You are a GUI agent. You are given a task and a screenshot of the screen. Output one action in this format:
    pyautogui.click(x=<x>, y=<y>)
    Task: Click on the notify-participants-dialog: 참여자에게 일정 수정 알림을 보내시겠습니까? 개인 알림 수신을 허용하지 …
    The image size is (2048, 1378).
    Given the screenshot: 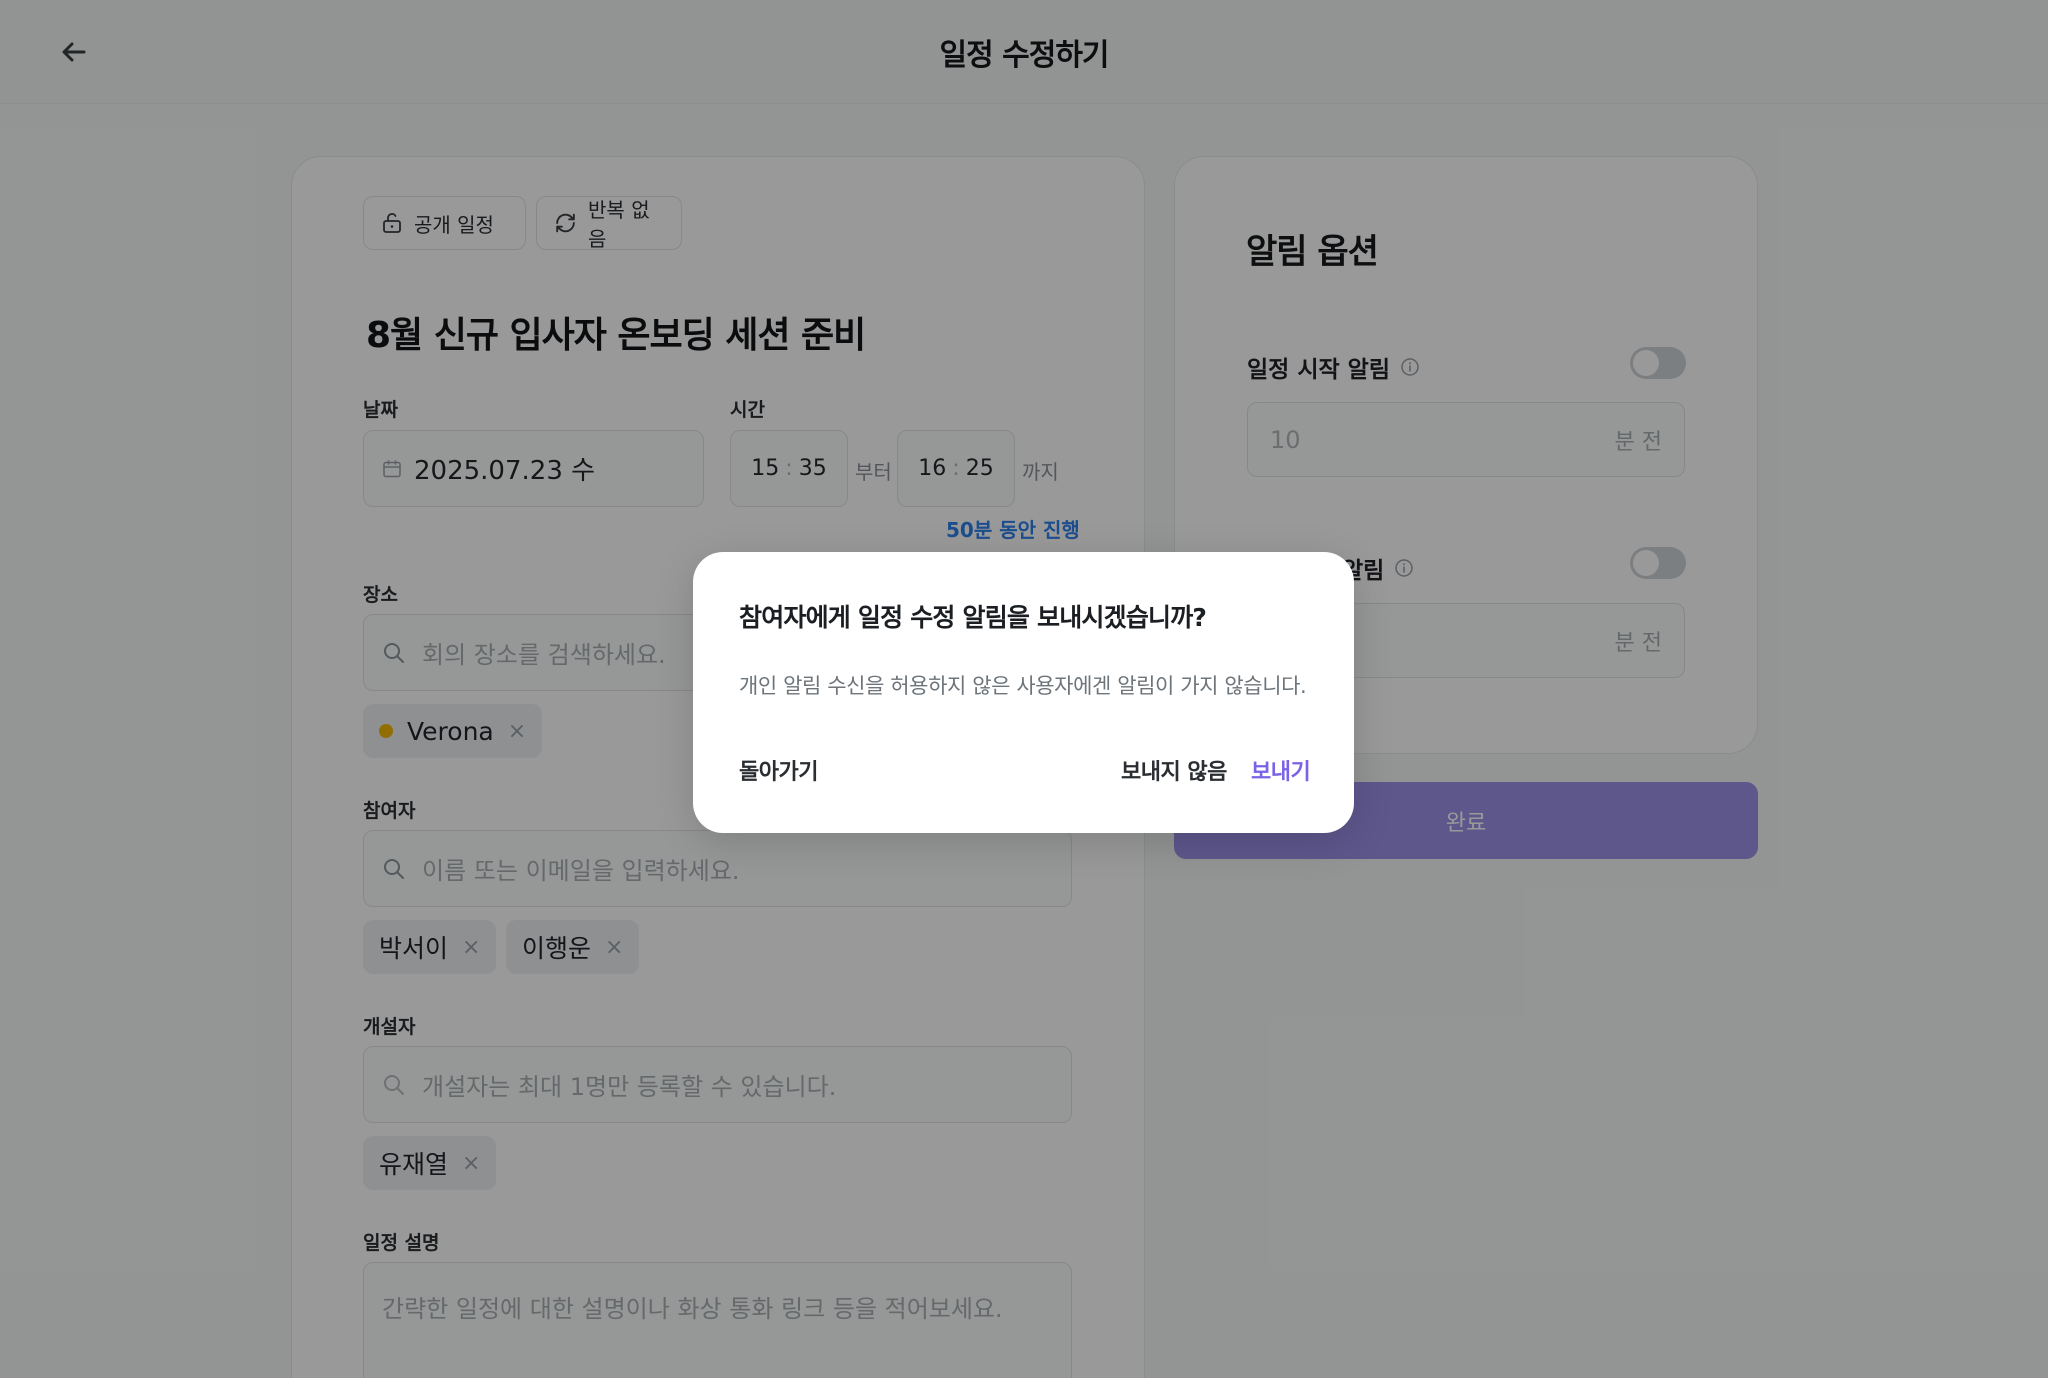 What is the action you would take?
    pyautogui.click(x=1023, y=692)
    